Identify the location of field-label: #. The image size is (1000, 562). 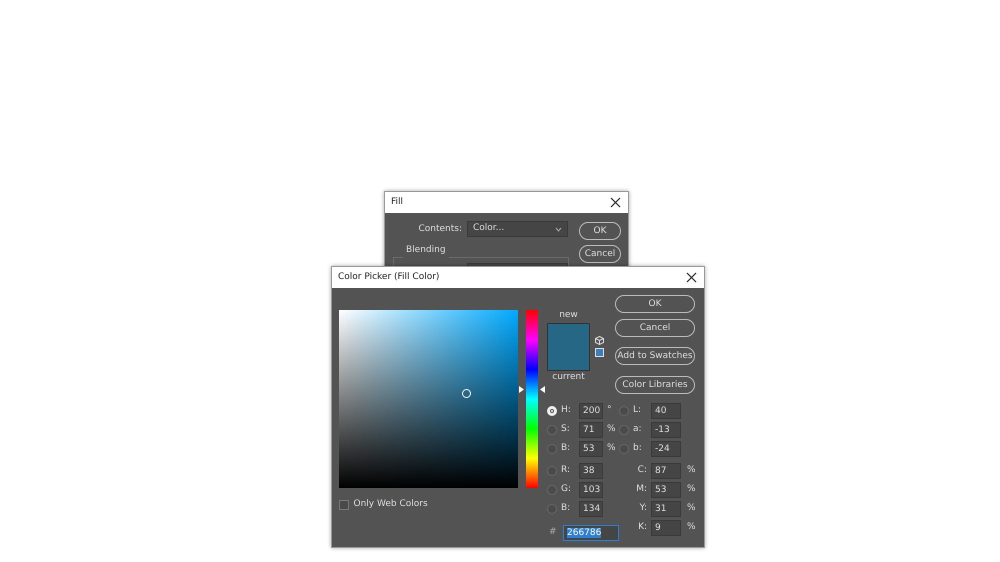
(553, 533).